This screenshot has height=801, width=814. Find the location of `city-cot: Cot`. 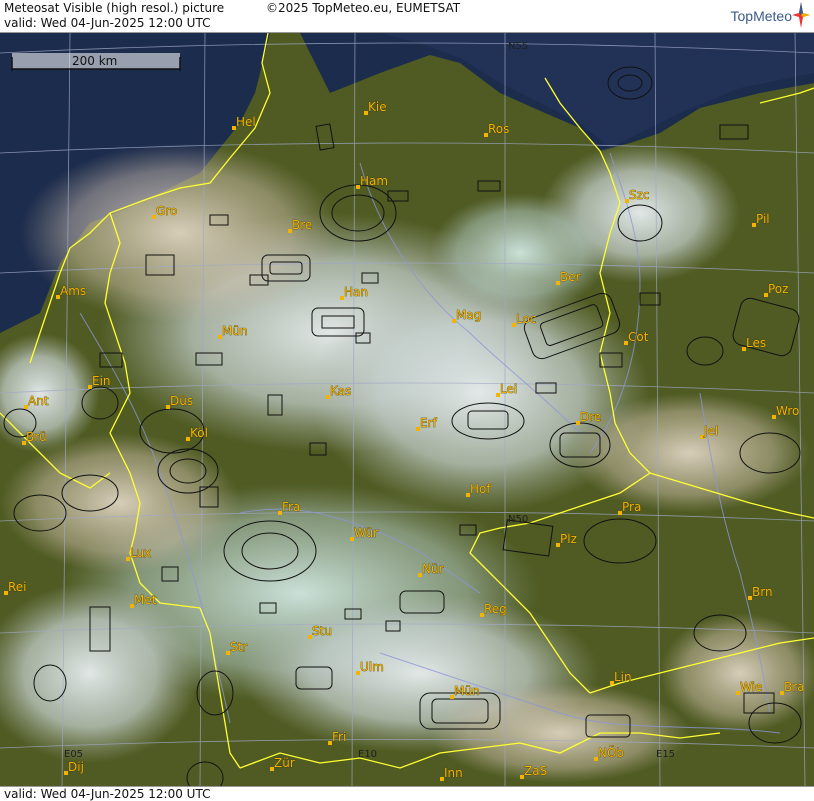

city-cot: Cot is located at coordinates (636, 337).